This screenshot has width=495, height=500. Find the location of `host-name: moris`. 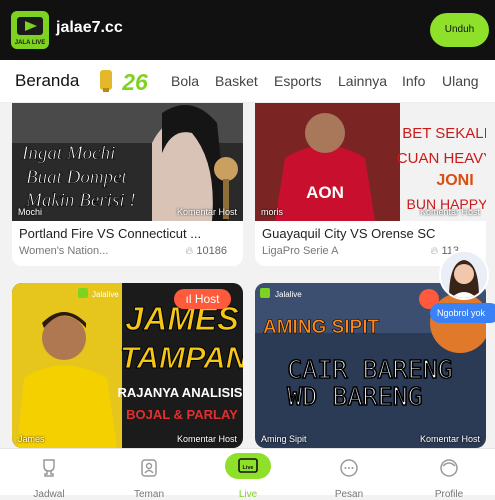

host-name: moris is located at coordinates (272, 212).